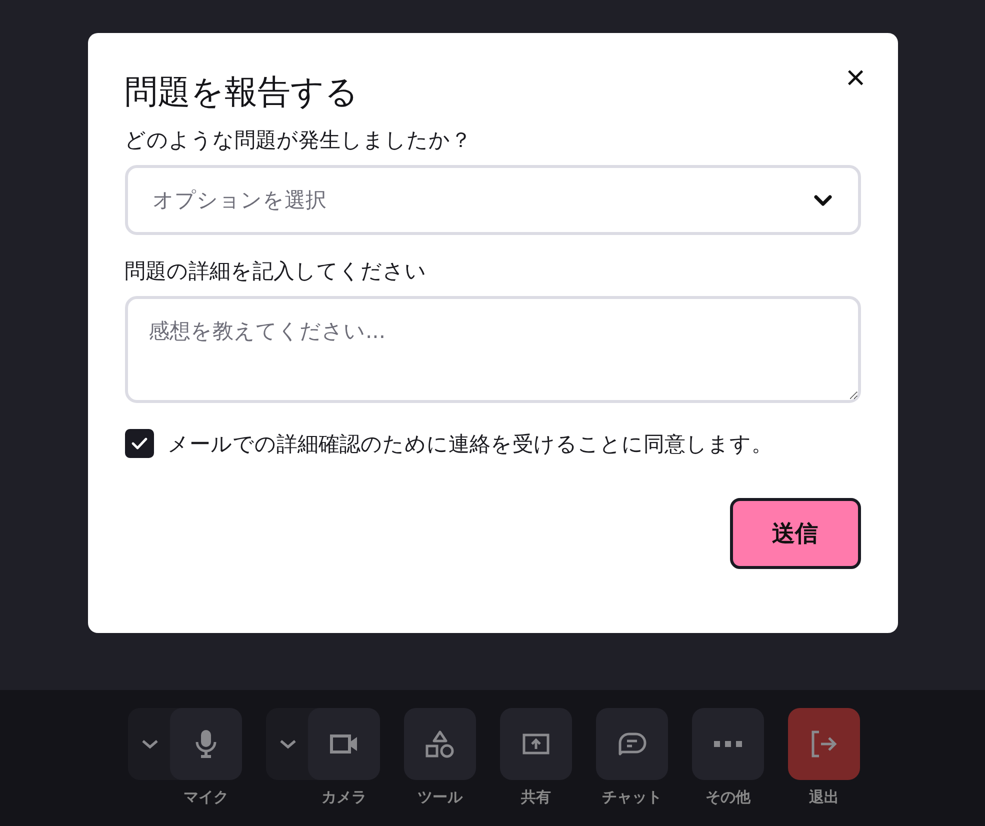 The width and height of the screenshot is (985, 826). I want to click on button-label: ツール, so click(440, 797).